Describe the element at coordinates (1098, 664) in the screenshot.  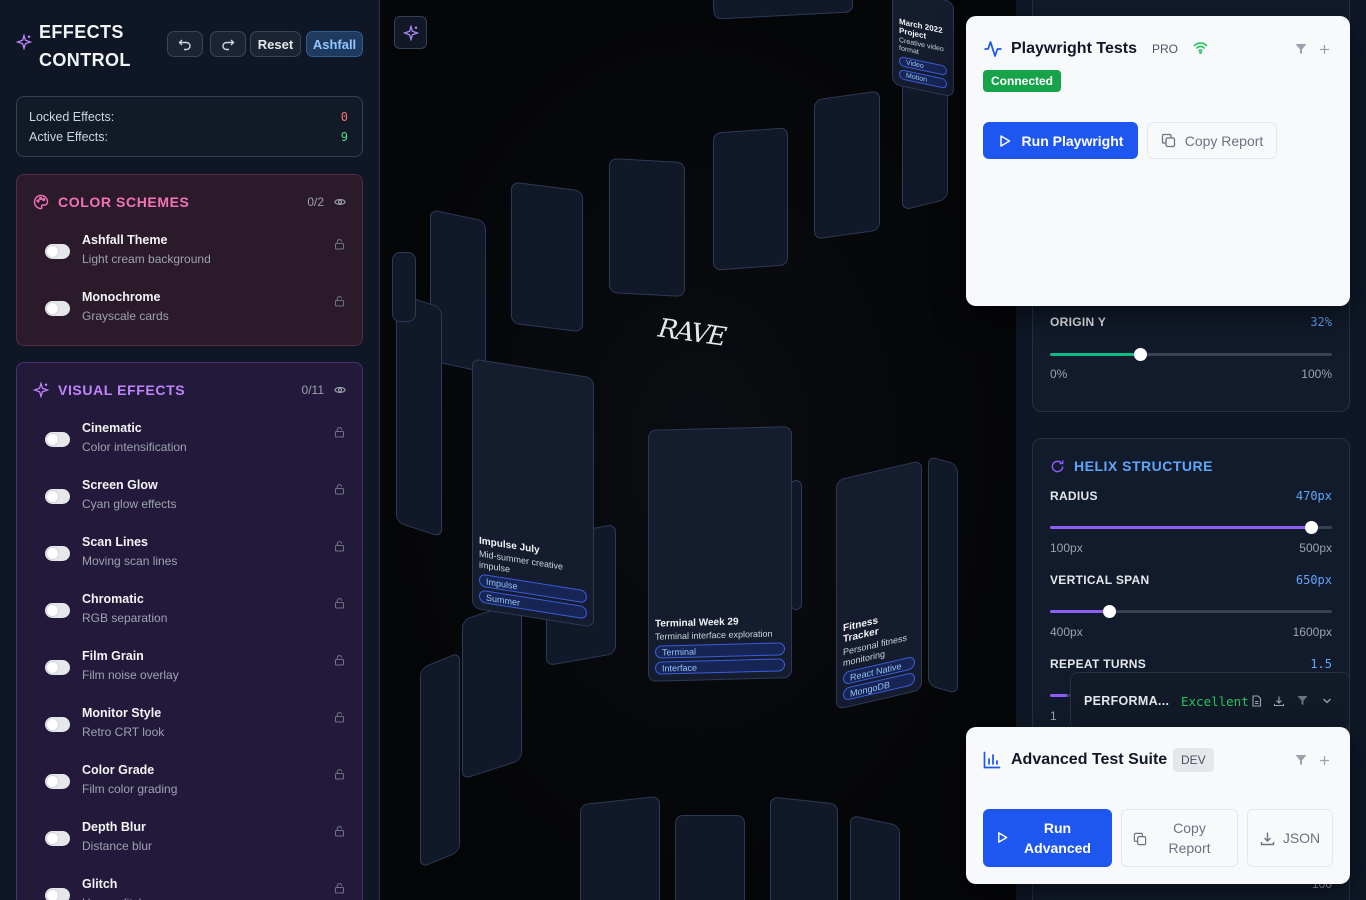
I see `repeat-turns-label: REPEAT TURNS` at that location.